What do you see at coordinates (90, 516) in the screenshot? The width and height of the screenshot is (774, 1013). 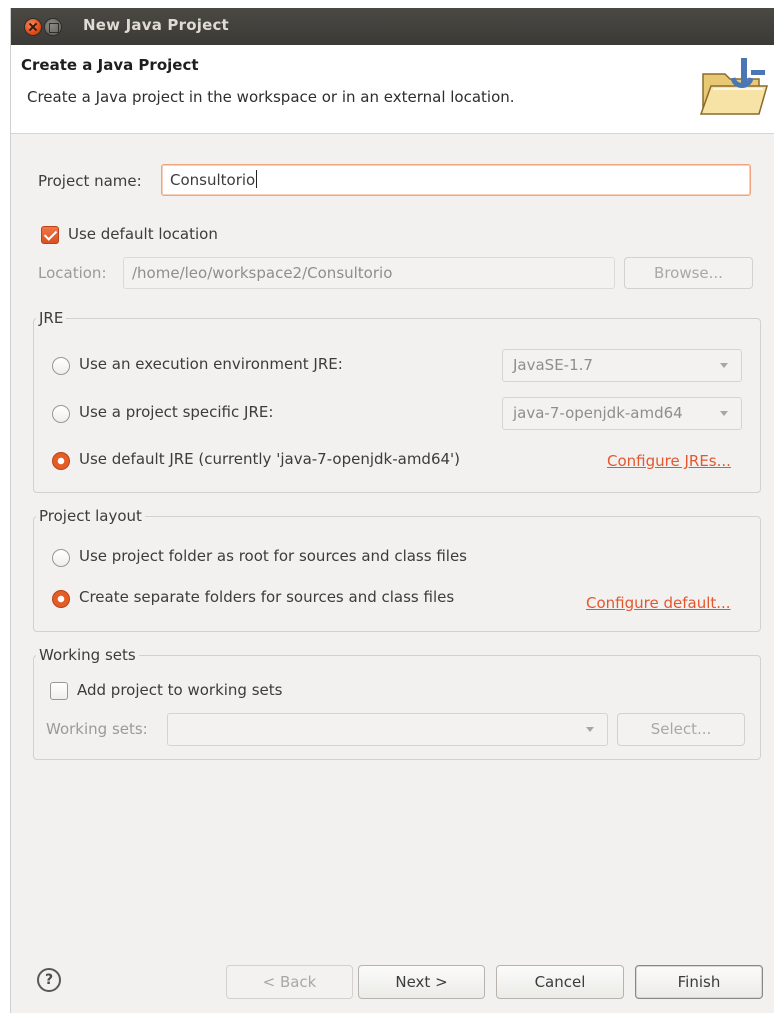 I see `project-layout-group-title: Project layout` at bounding box center [90, 516].